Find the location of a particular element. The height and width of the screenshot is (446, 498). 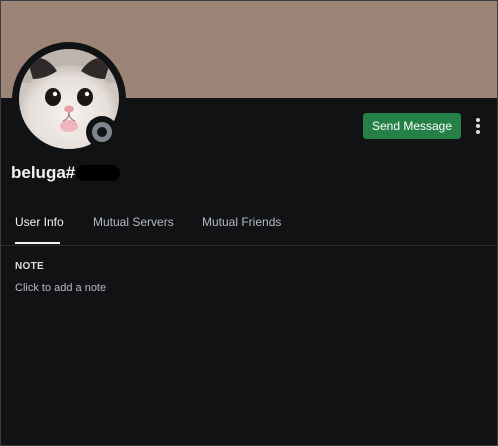

tab-user-info: User Info is located at coordinates (39, 227).